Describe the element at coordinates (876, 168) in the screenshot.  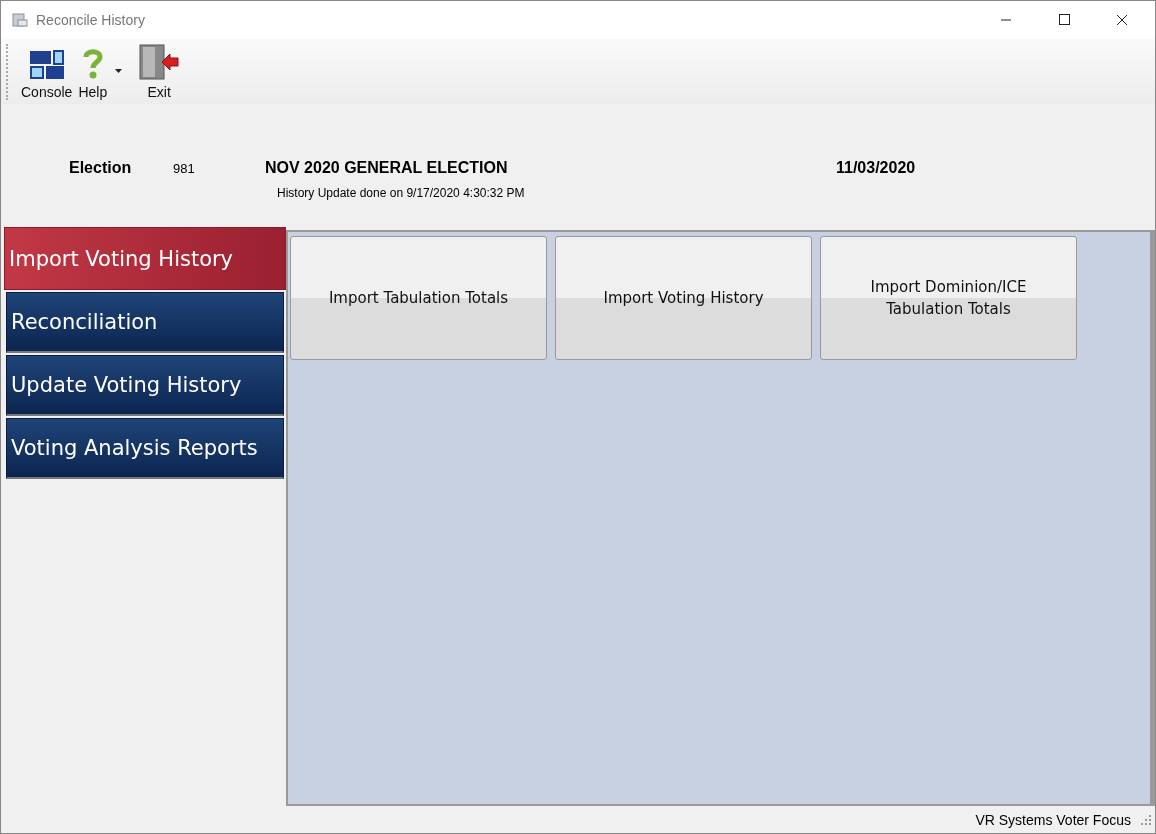
I see `election-date: 11/03/2020` at that location.